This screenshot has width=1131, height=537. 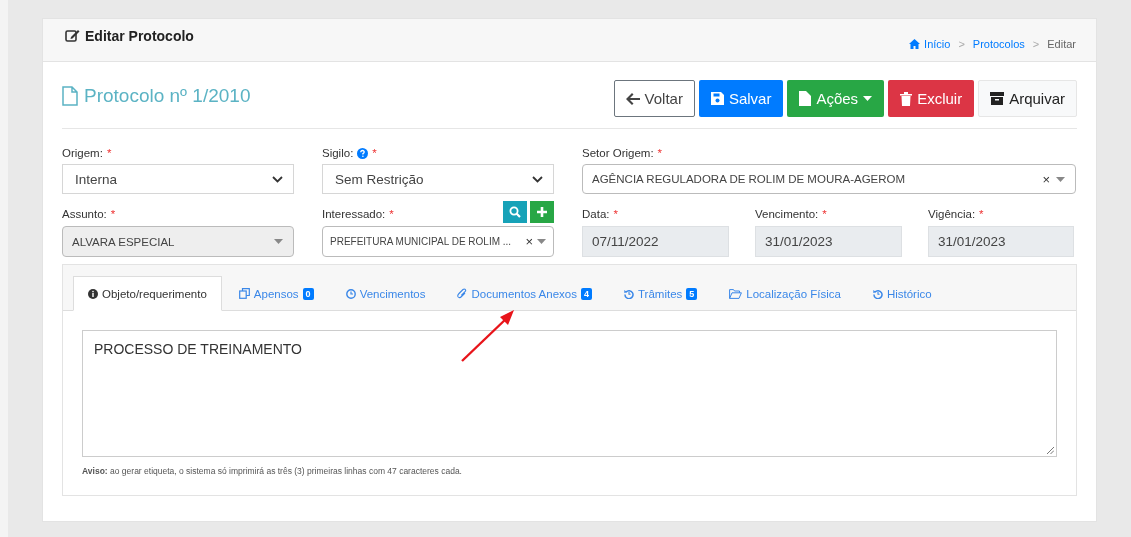 What do you see at coordinates (84, 214) in the screenshot?
I see `field-label: Assunto:` at bounding box center [84, 214].